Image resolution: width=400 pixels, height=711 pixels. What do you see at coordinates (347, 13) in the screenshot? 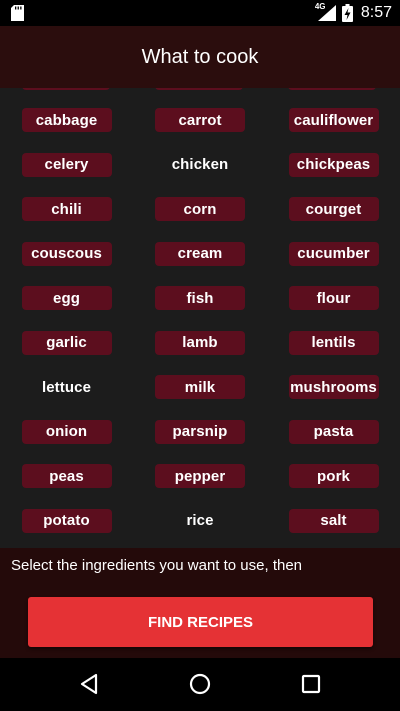
I see `battery-icon` at bounding box center [347, 13].